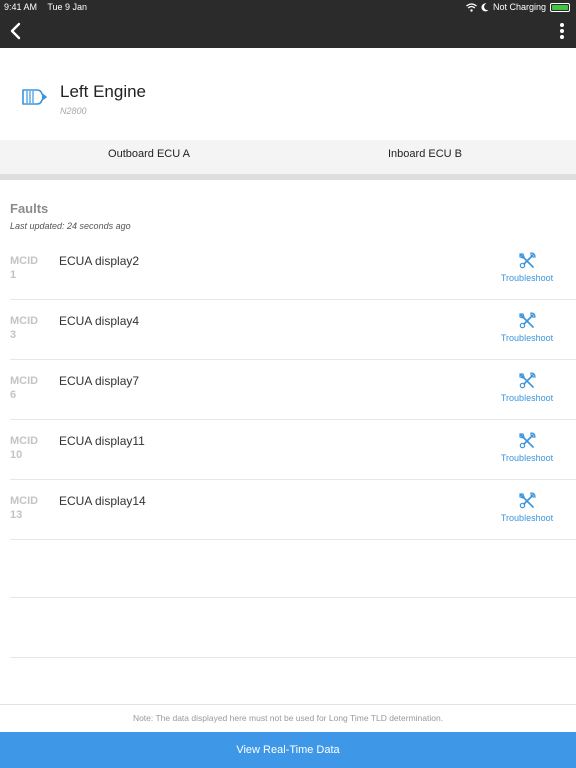  What do you see at coordinates (293, 510) in the screenshot?
I see `fault-row: MCID 13 ECUA display14 Troubleshoot` at bounding box center [293, 510].